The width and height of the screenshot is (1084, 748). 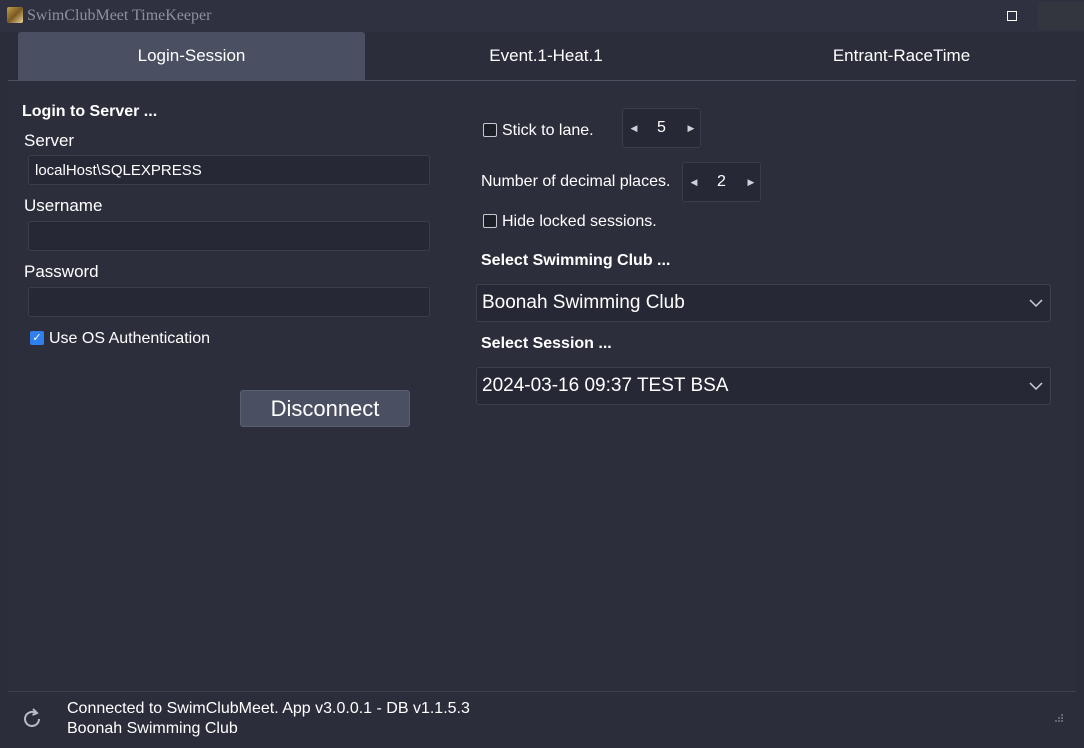 I want to click on os-auth-label: Use OS Authentication, so click(x=129, y=338).